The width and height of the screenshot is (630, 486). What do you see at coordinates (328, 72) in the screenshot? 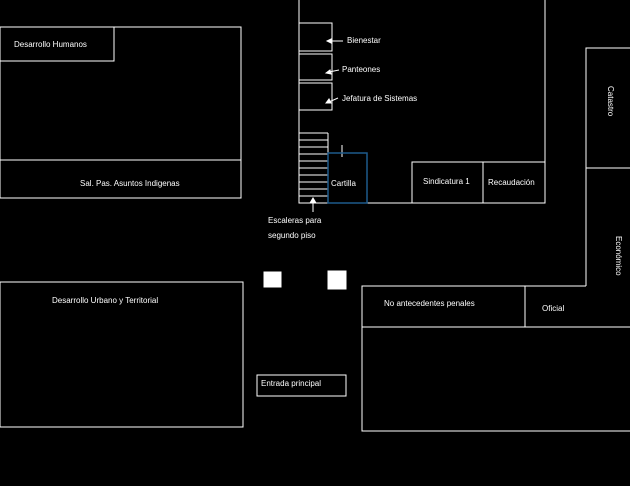
I see `arrowhead-panteones` at bounding box center [328, 72].